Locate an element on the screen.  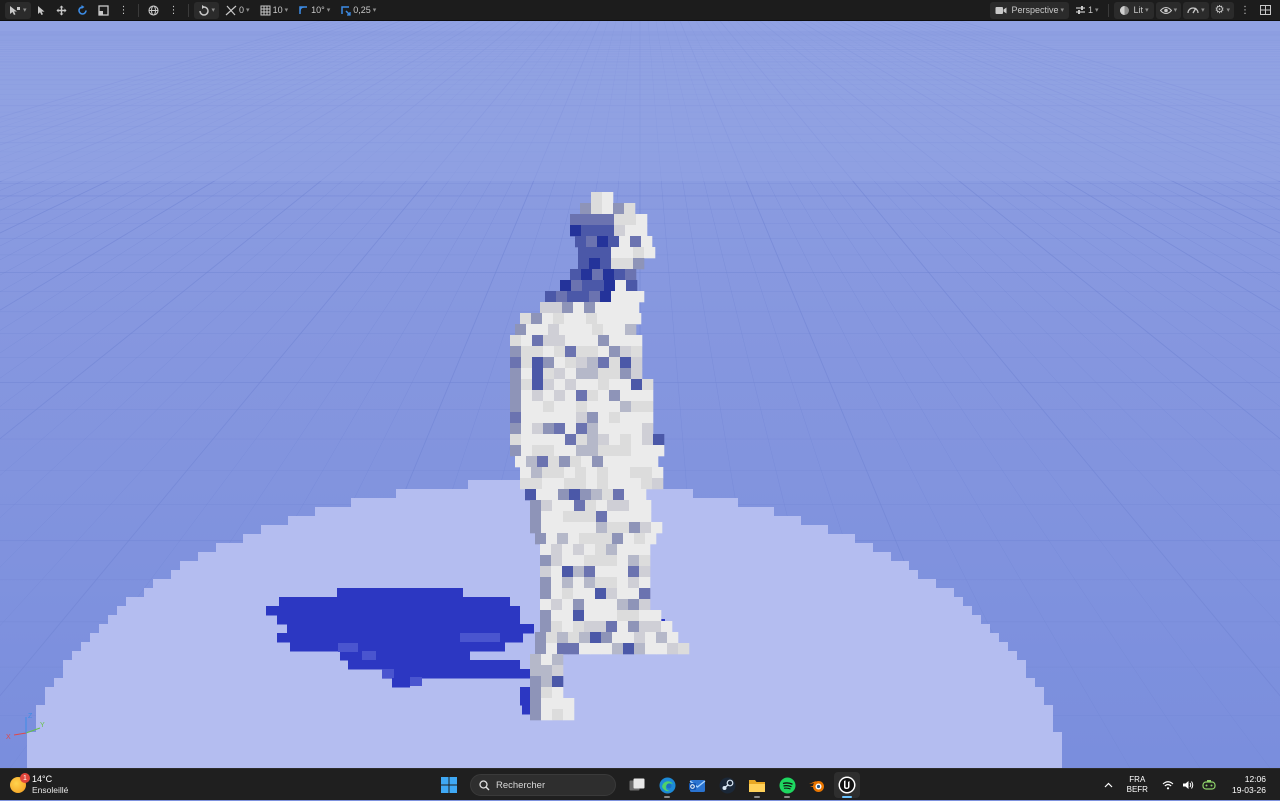
show-hidden-icons-button is located at coordinates (1108, 785).